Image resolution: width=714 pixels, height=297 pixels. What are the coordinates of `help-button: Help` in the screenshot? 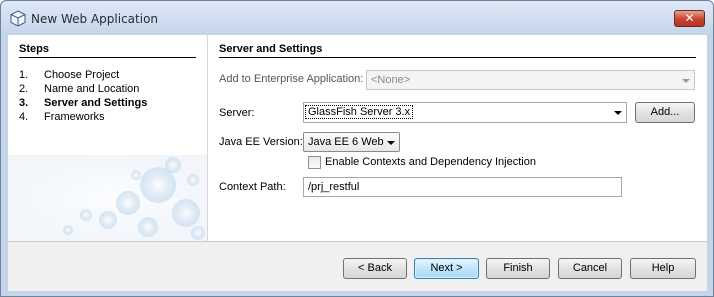 It's located at (663, 268).